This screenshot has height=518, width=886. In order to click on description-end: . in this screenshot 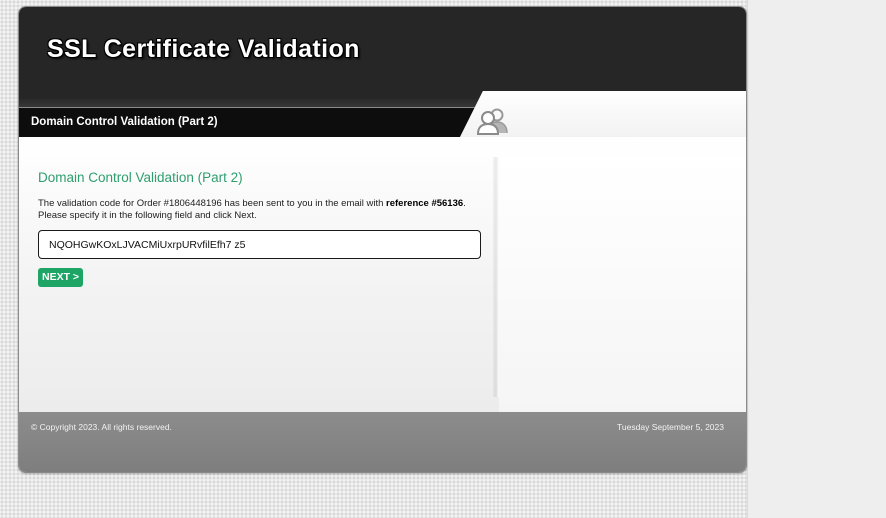, I will do `click(464, 203)`.